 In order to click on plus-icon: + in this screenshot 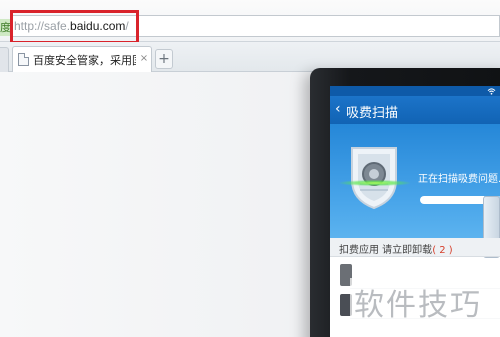, I will do `click(164, 59)`.